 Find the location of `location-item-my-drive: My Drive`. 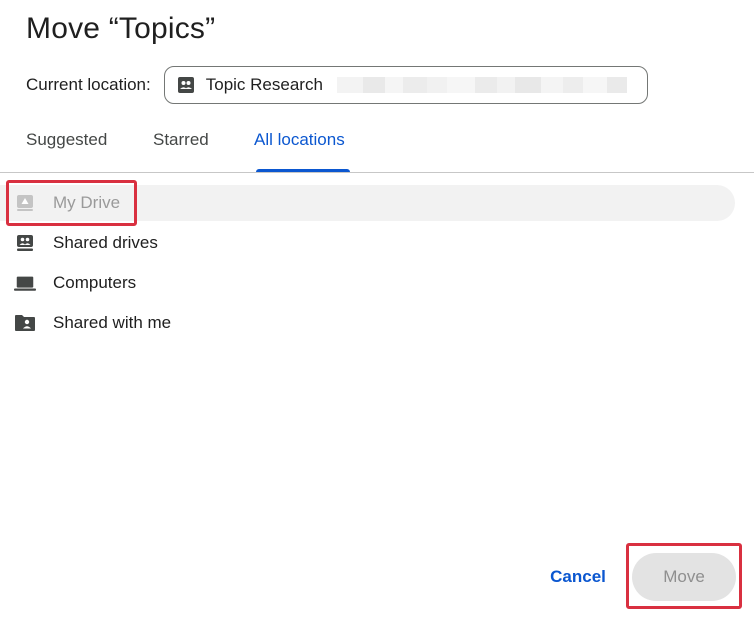

location-item-my-drive: My Drive is located at coordinates (377, 203).